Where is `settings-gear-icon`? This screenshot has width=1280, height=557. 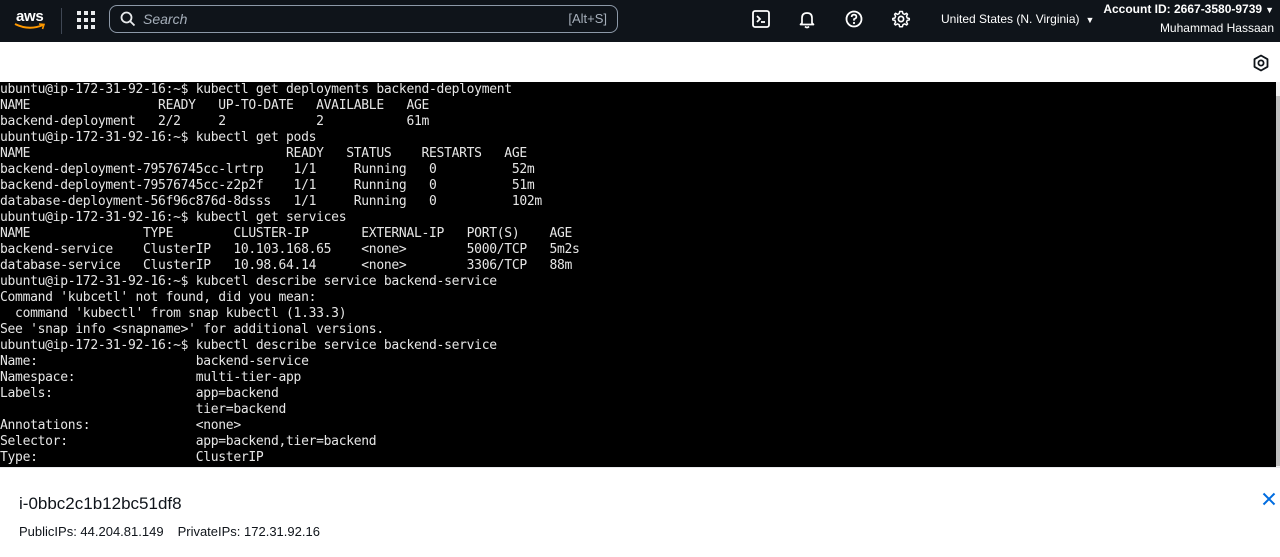
settings-gear-icon is located at coordinates (901, 19).